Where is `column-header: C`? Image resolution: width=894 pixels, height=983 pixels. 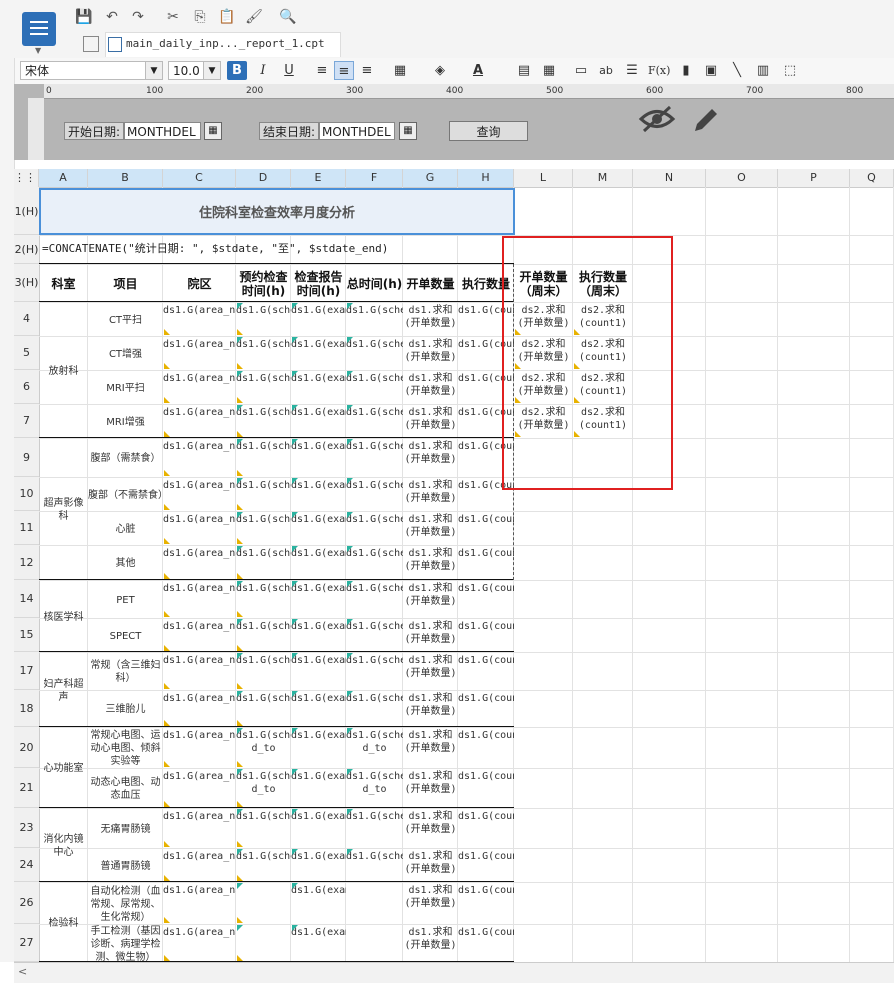
column-header: C is located at coordinates (199, 178).